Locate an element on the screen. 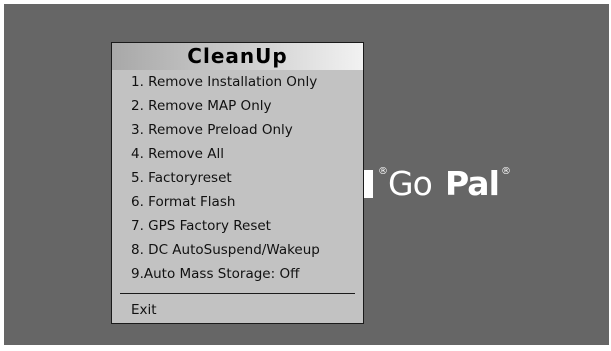  logo-registered-mark: ® is located at coordinates (383, 171).